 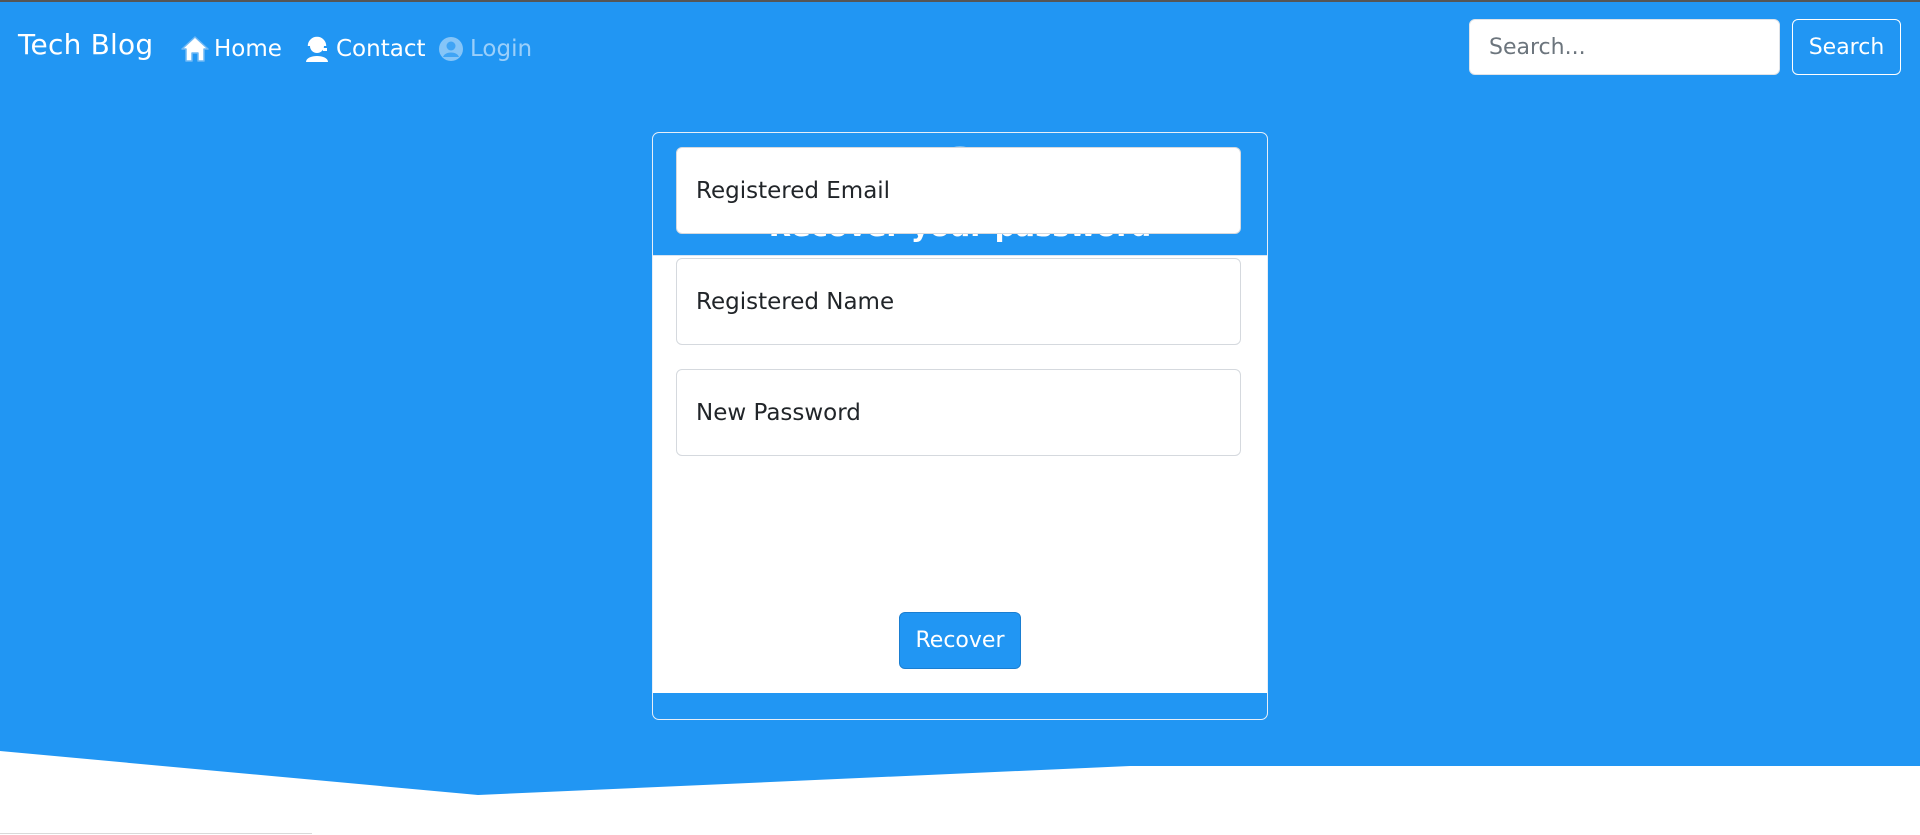 I want to click on nav-login-link: Login, so click(x=484, y=49).